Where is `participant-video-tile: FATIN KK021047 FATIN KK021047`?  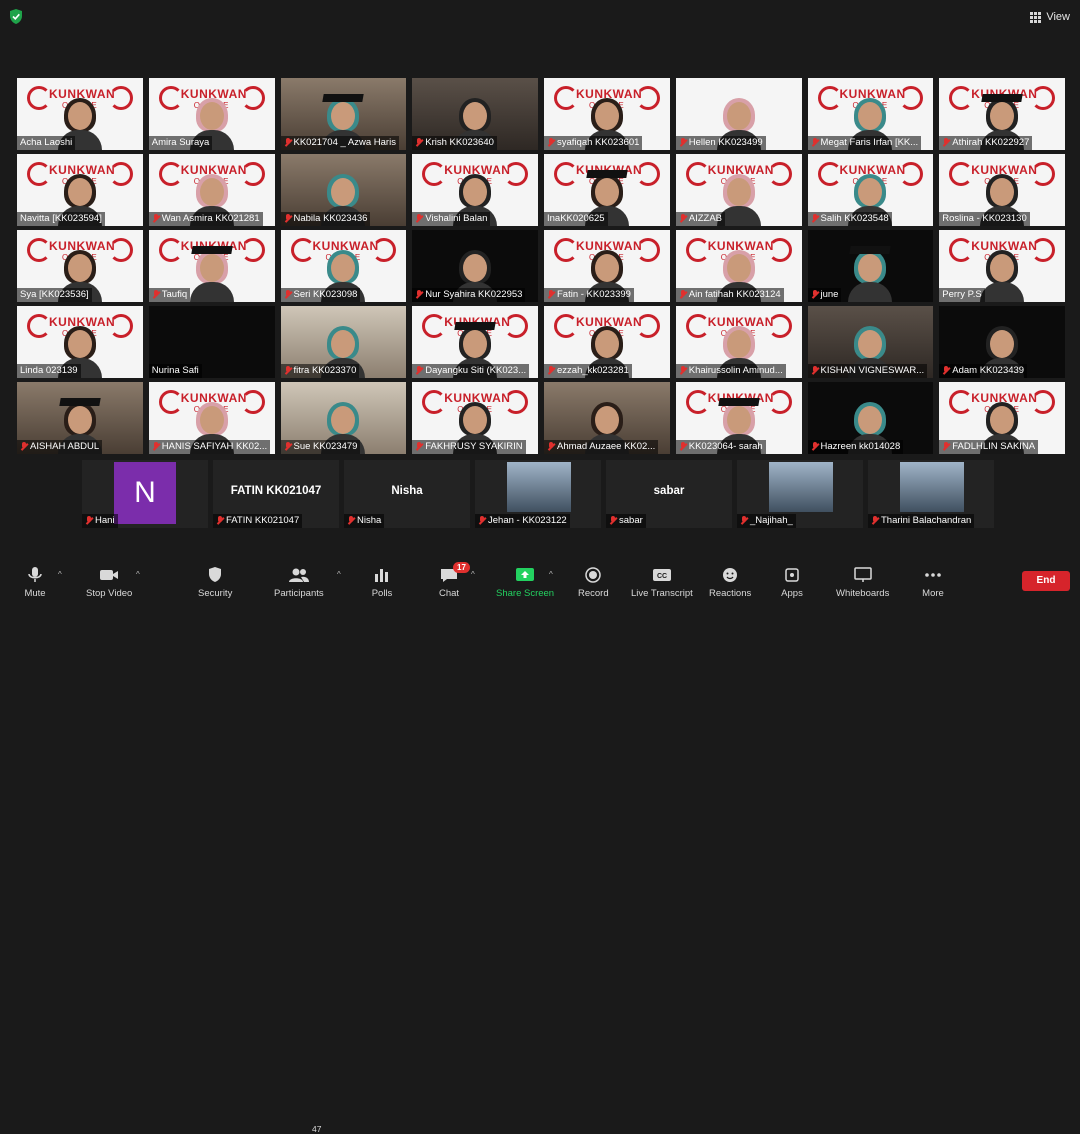 participant-video-tile: FATIN KK021047 FATIN KK021047 is located at coordinates (276, 494).